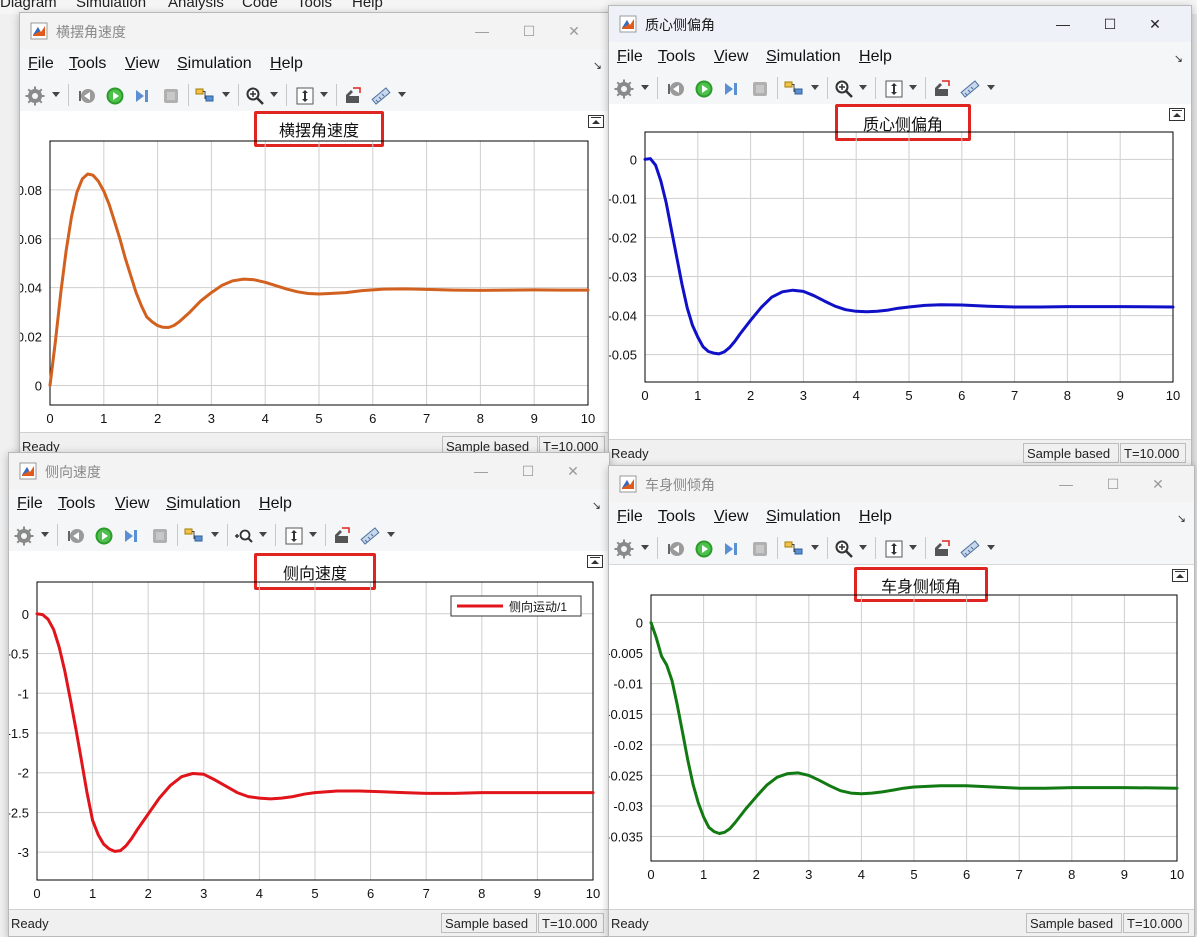 The image size is (1197, 937). I want to click on bg-menu-analysis: Analysis, so click(196, 5).